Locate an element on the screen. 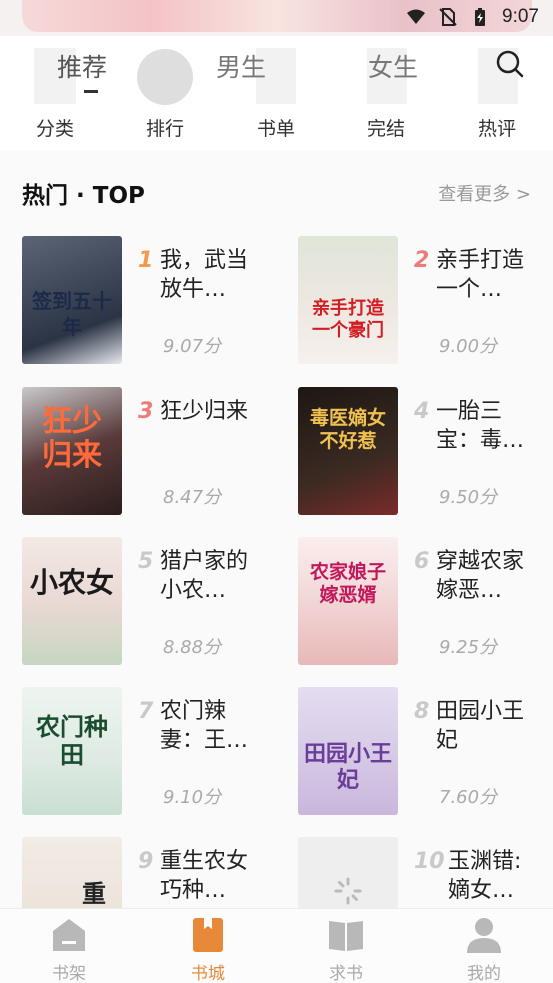  category-completed: 完结 is located at coordinates (386, 127).